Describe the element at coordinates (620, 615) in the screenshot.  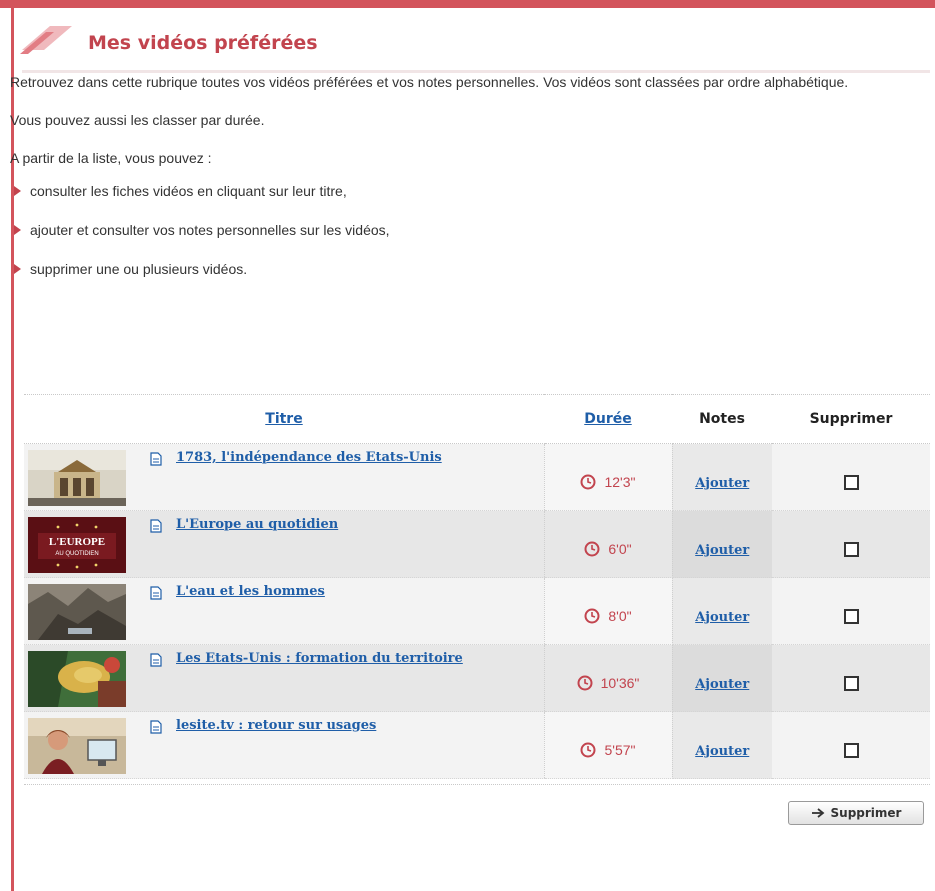
I see `duration-value: 8'0"` at that location.